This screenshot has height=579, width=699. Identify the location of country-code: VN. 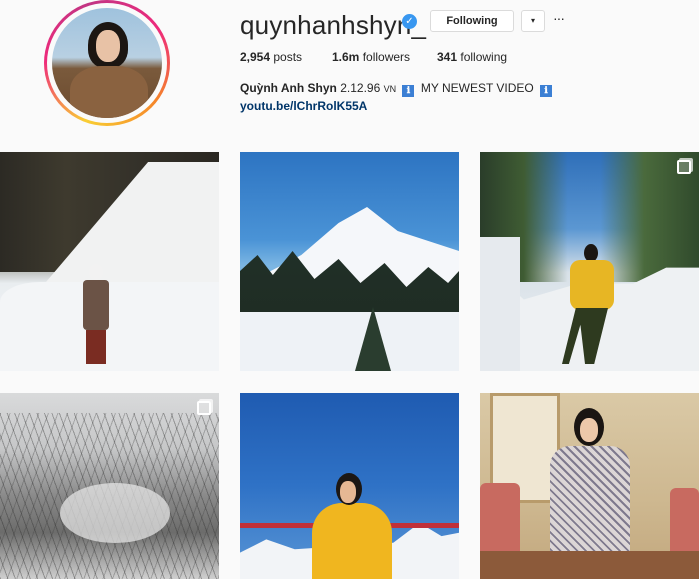
(390, 89).